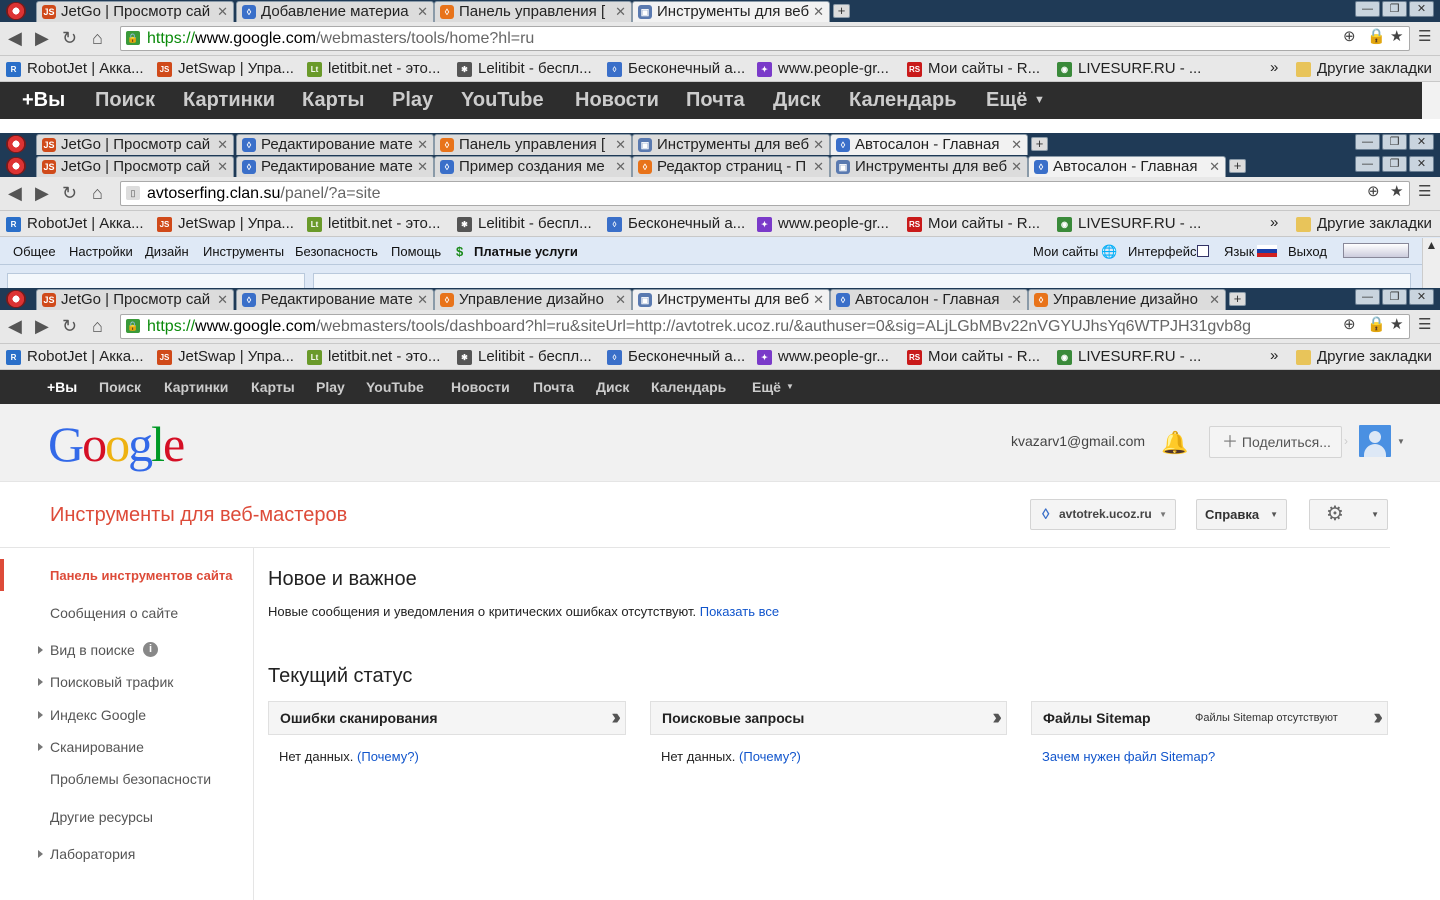 The height and width of the screenshot is (900, 1440). Describe the element at coordinates (1421, 164) in the screenshot. I see `close-window-button: ✕` at that location.